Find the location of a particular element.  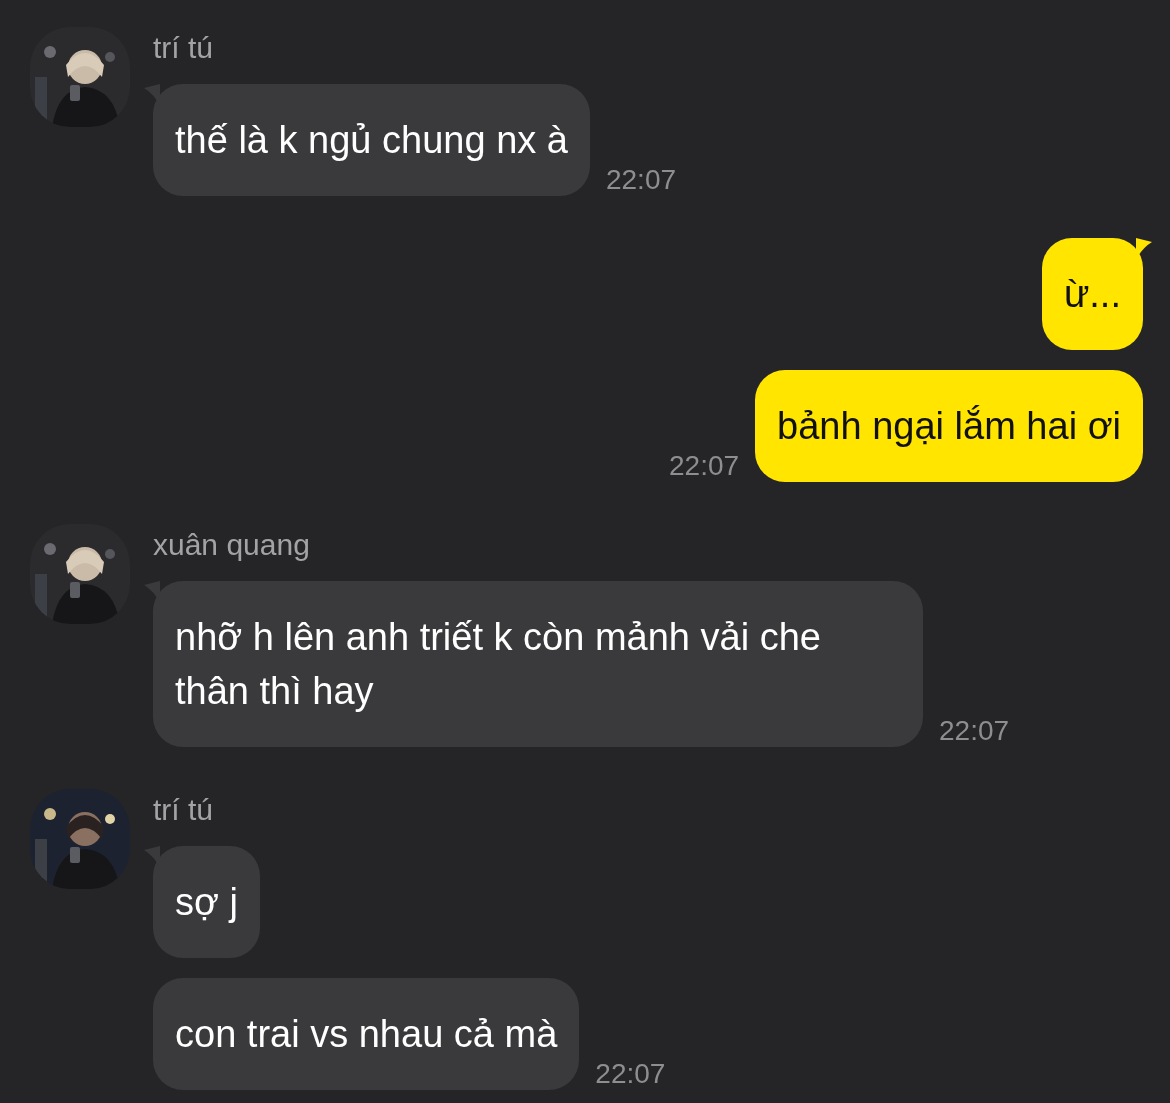

message-bubble: sợ j is located at coordinates (206, 902).